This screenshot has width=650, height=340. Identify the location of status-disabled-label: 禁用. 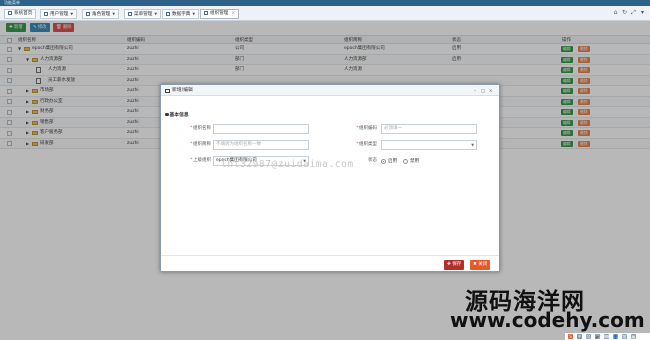
(414, 161).